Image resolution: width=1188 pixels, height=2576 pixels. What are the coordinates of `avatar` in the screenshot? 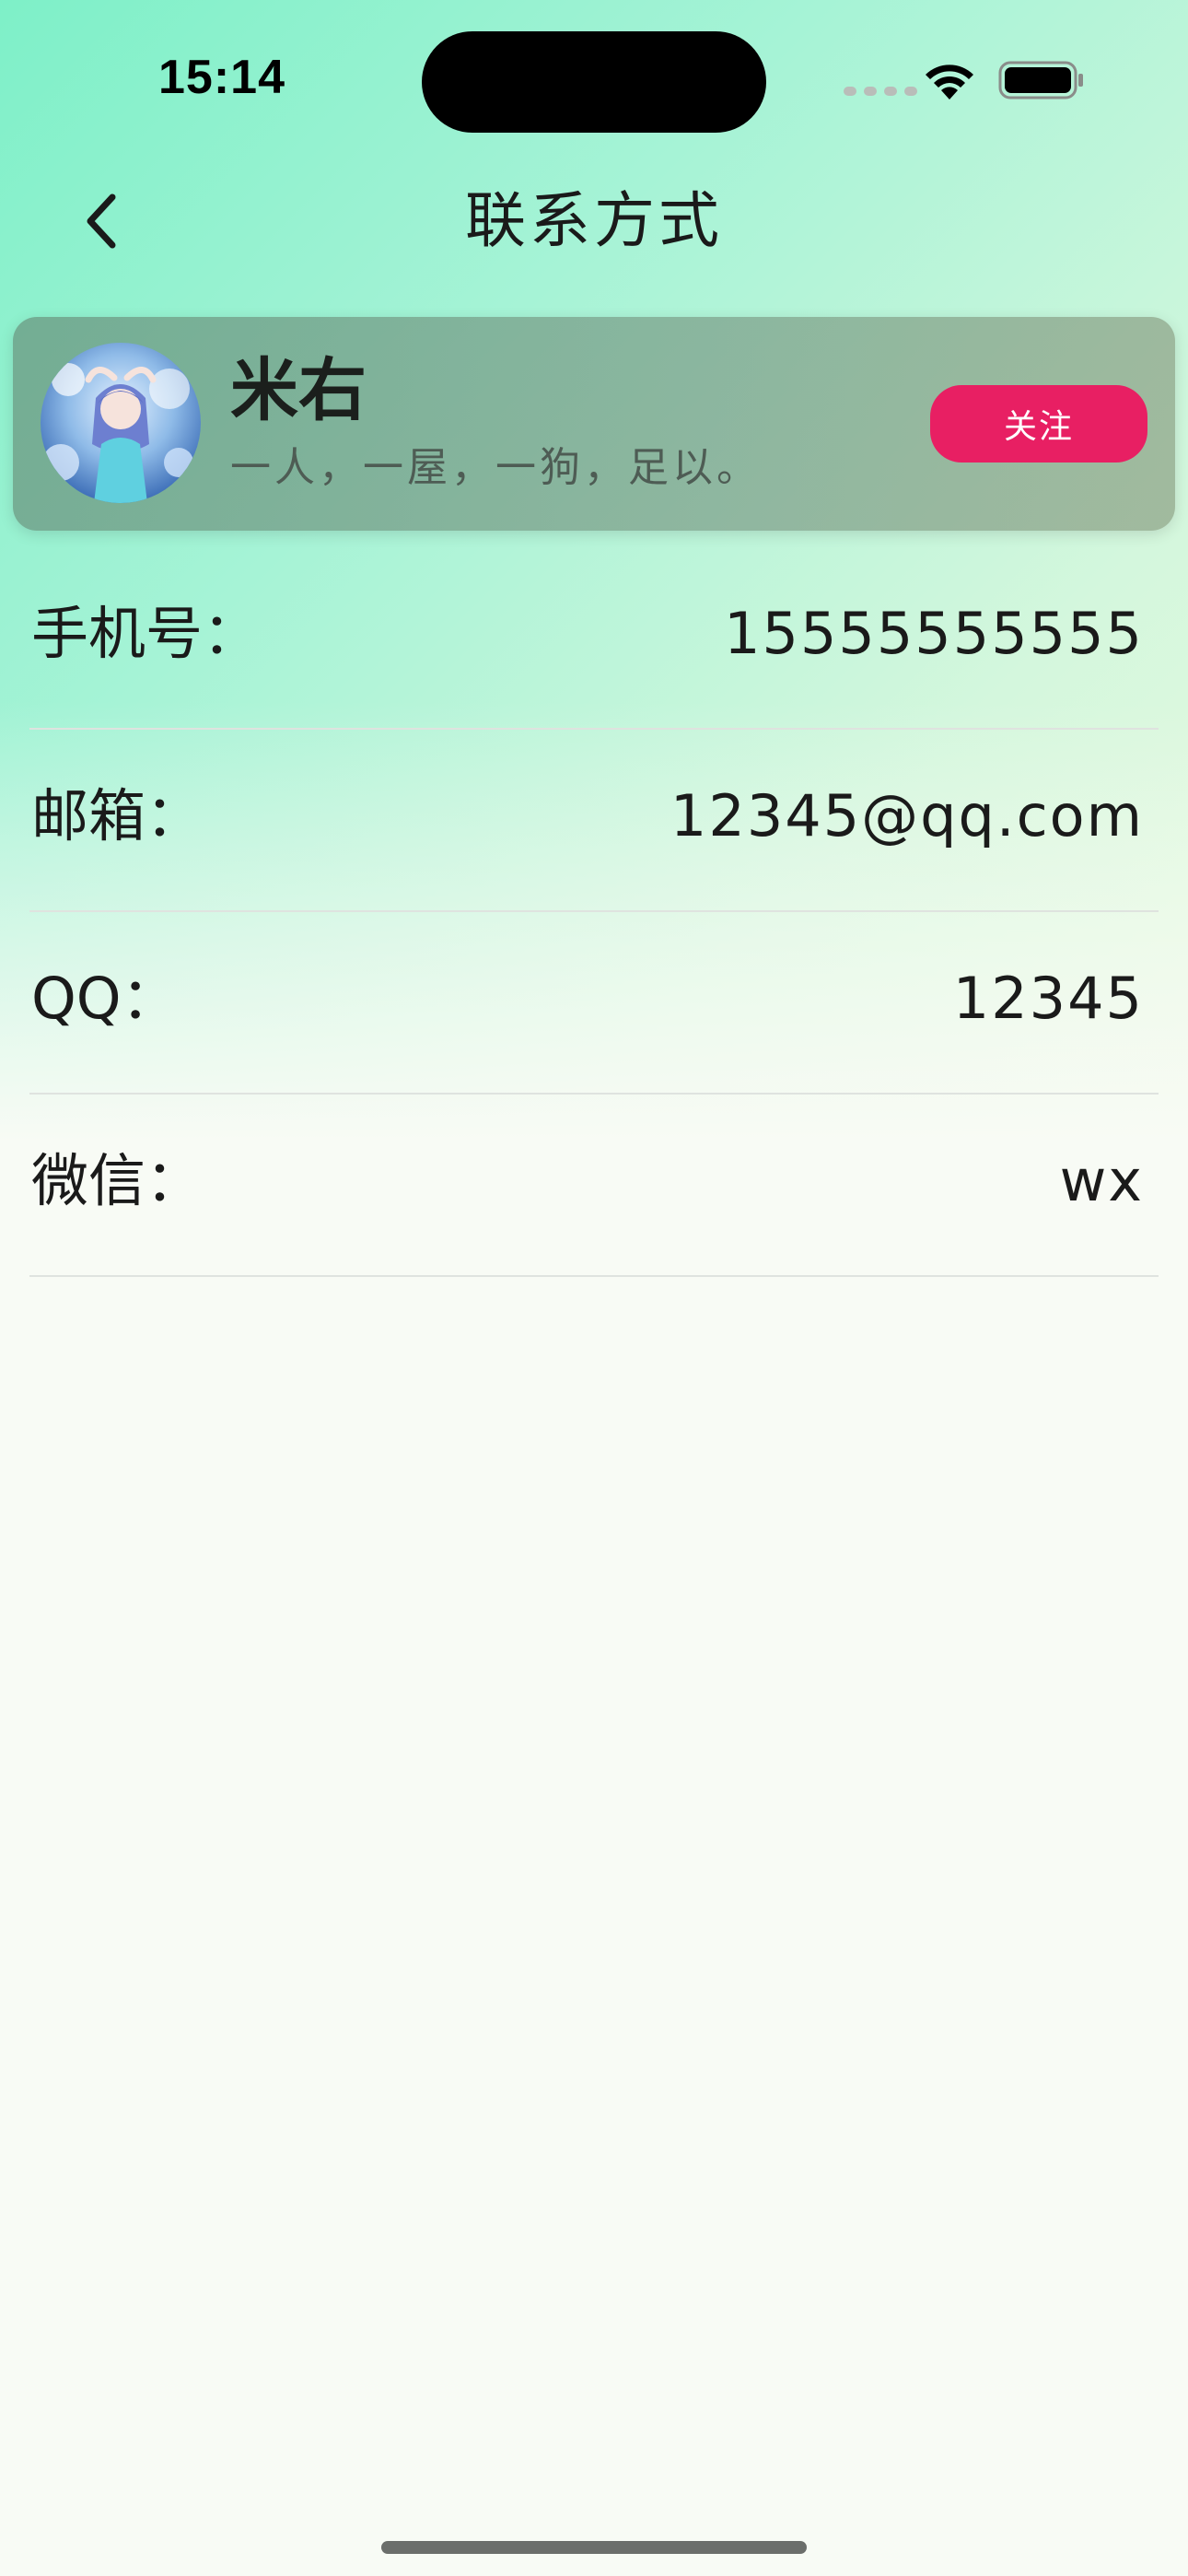 It's located at (121, 423).